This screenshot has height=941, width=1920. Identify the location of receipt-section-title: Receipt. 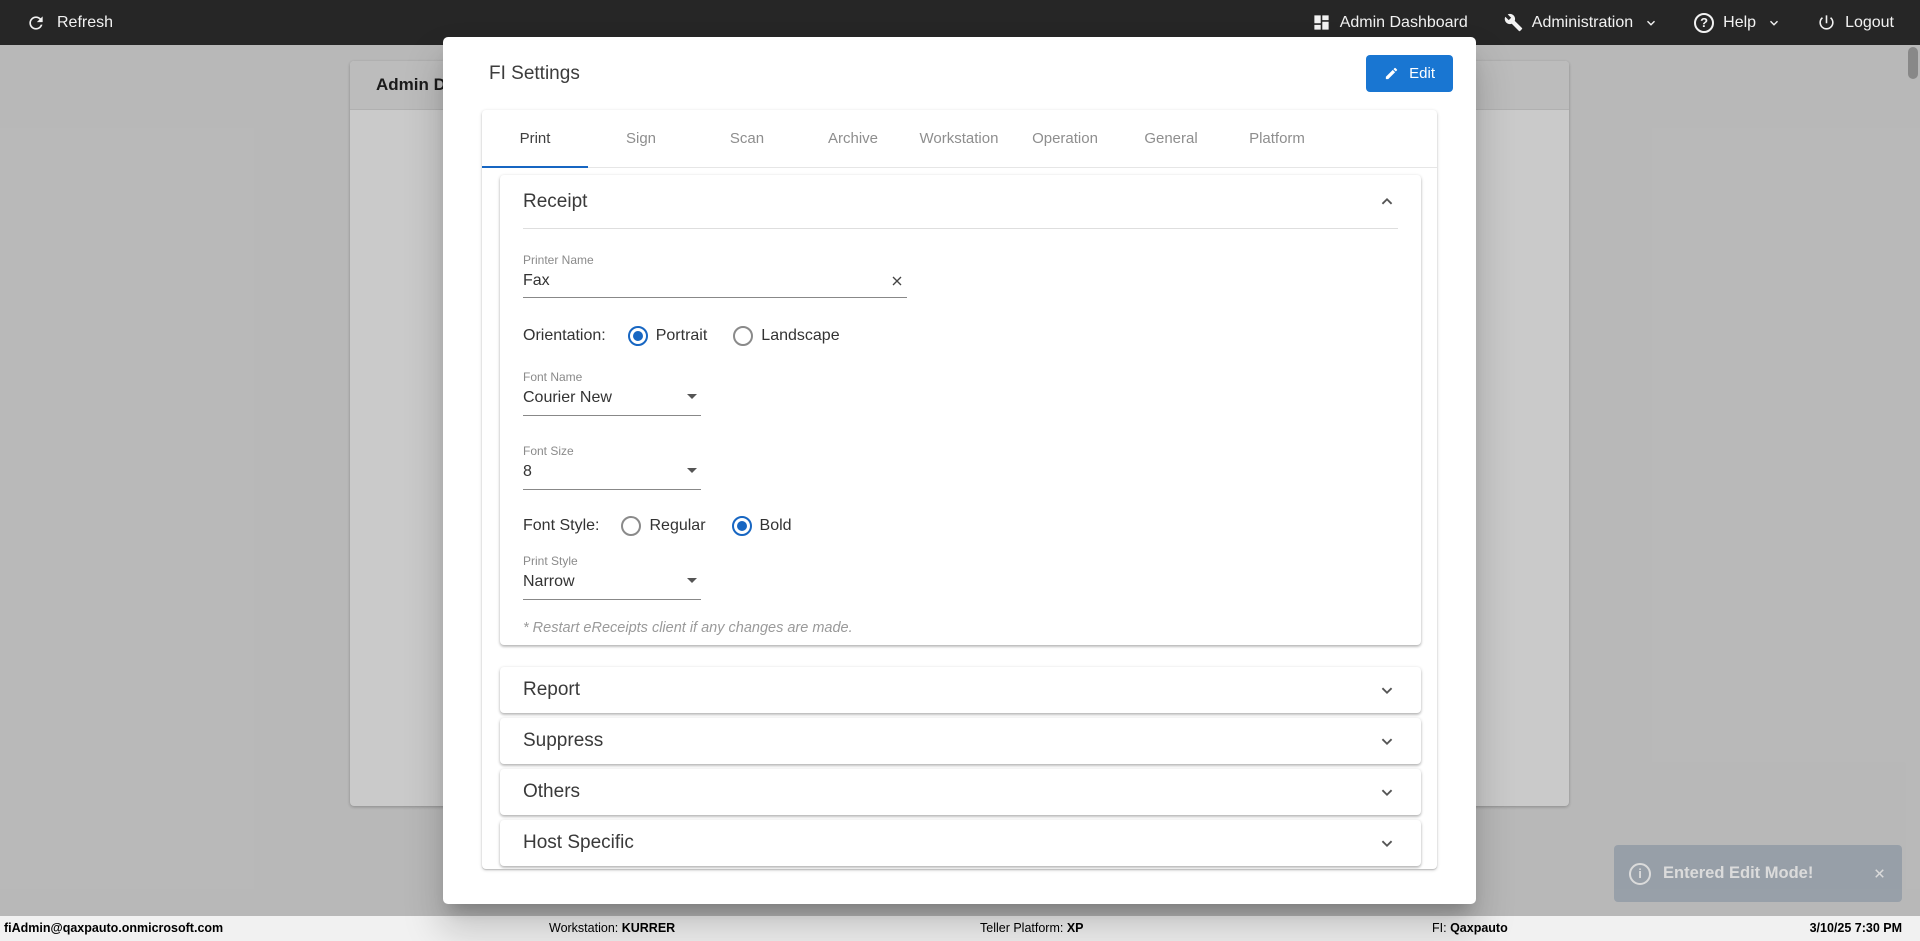
(555, 201).